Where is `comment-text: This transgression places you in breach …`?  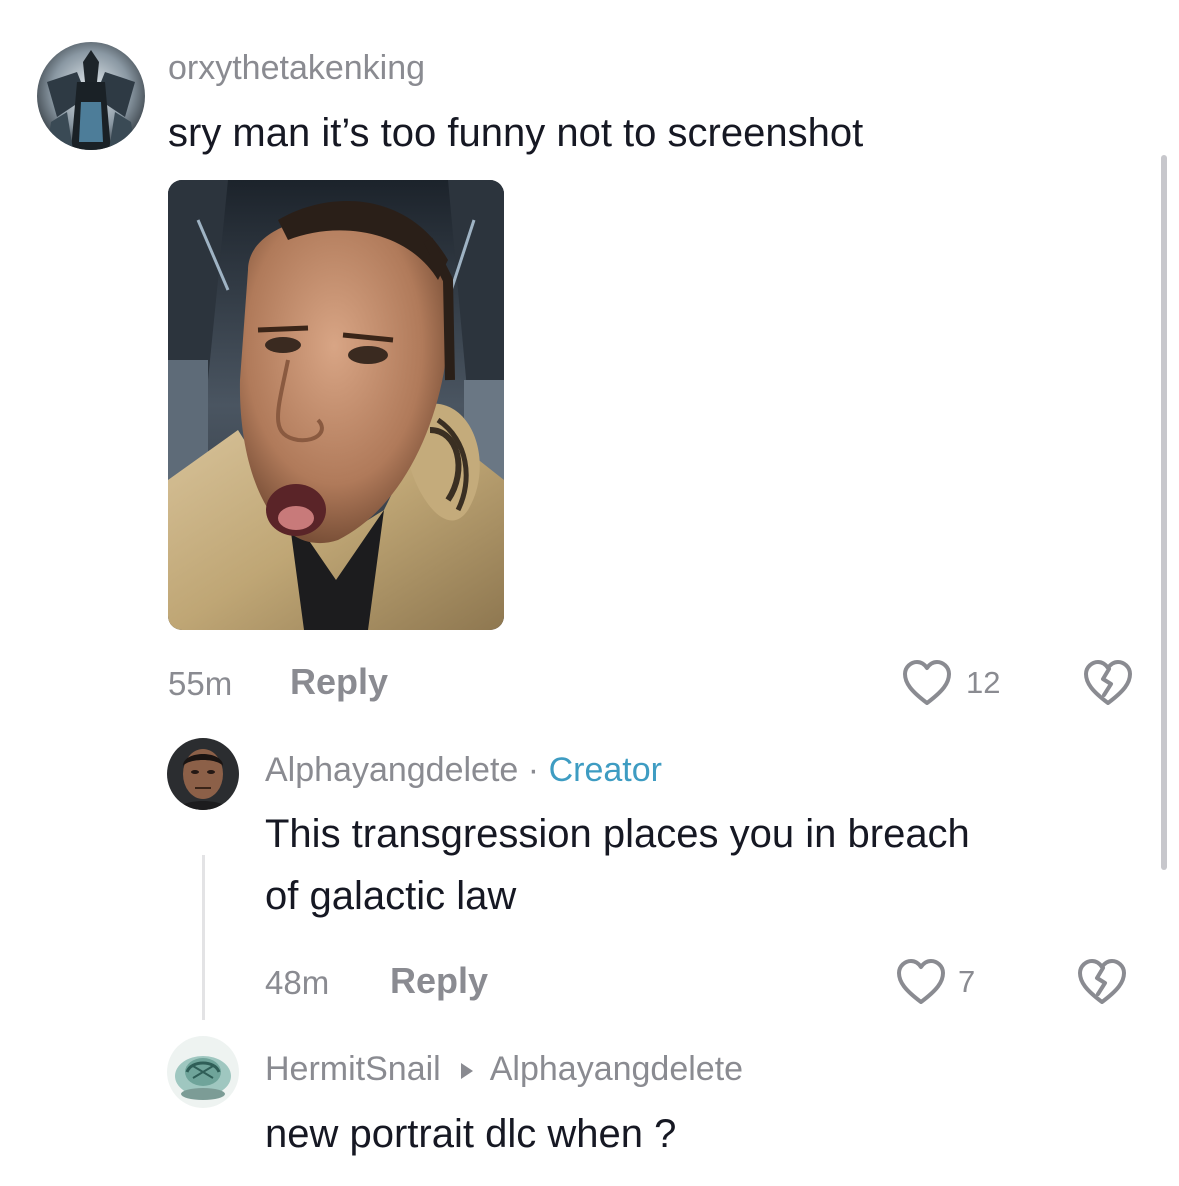
comment-text: This transgression places you in breach … is located at coordinates (617, 865).